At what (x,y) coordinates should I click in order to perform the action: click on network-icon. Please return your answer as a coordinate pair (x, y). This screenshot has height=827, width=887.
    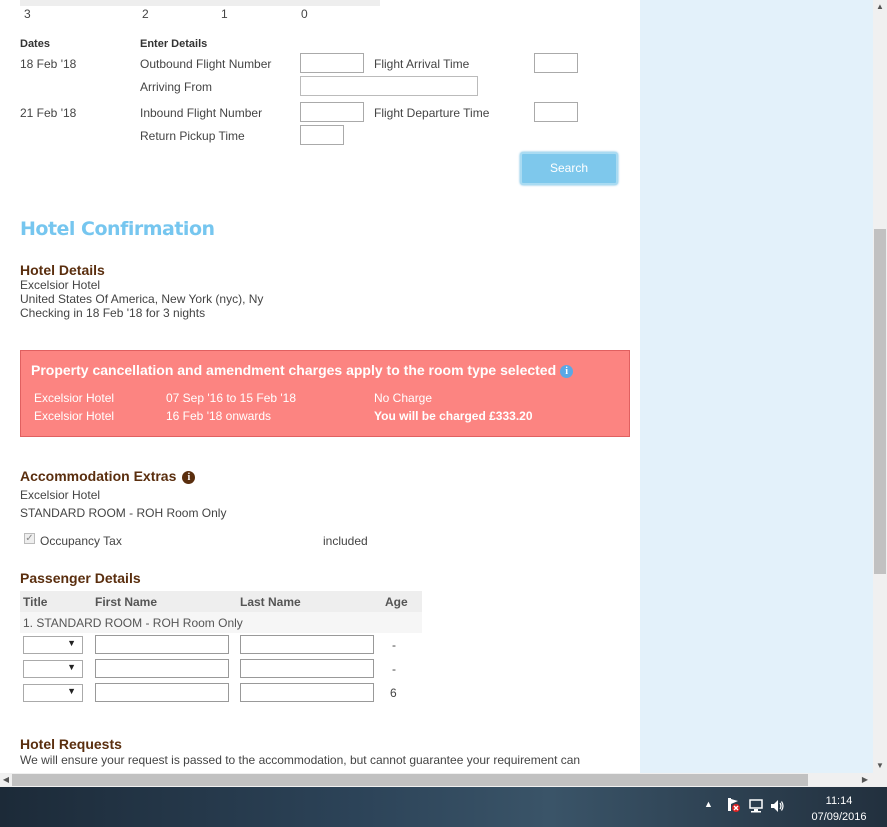
    Looking at the image, I should click on (756, 807).